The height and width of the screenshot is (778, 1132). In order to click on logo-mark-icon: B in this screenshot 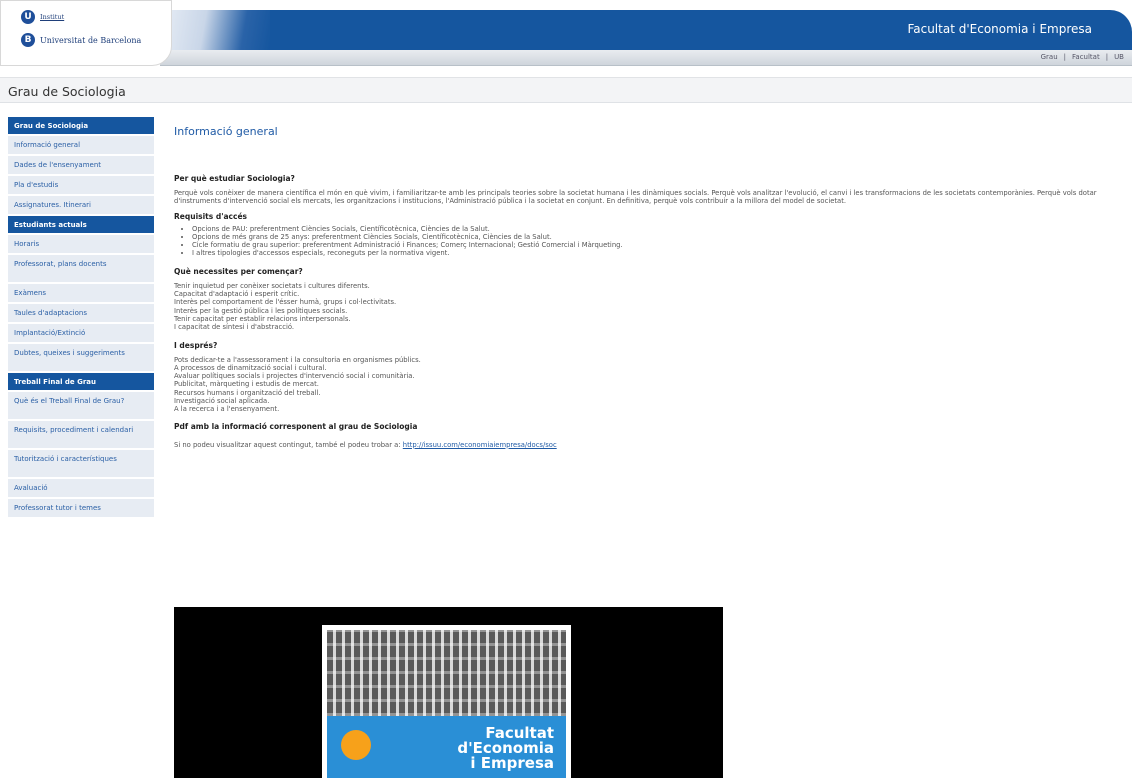, I will do `click(28, 40)`.